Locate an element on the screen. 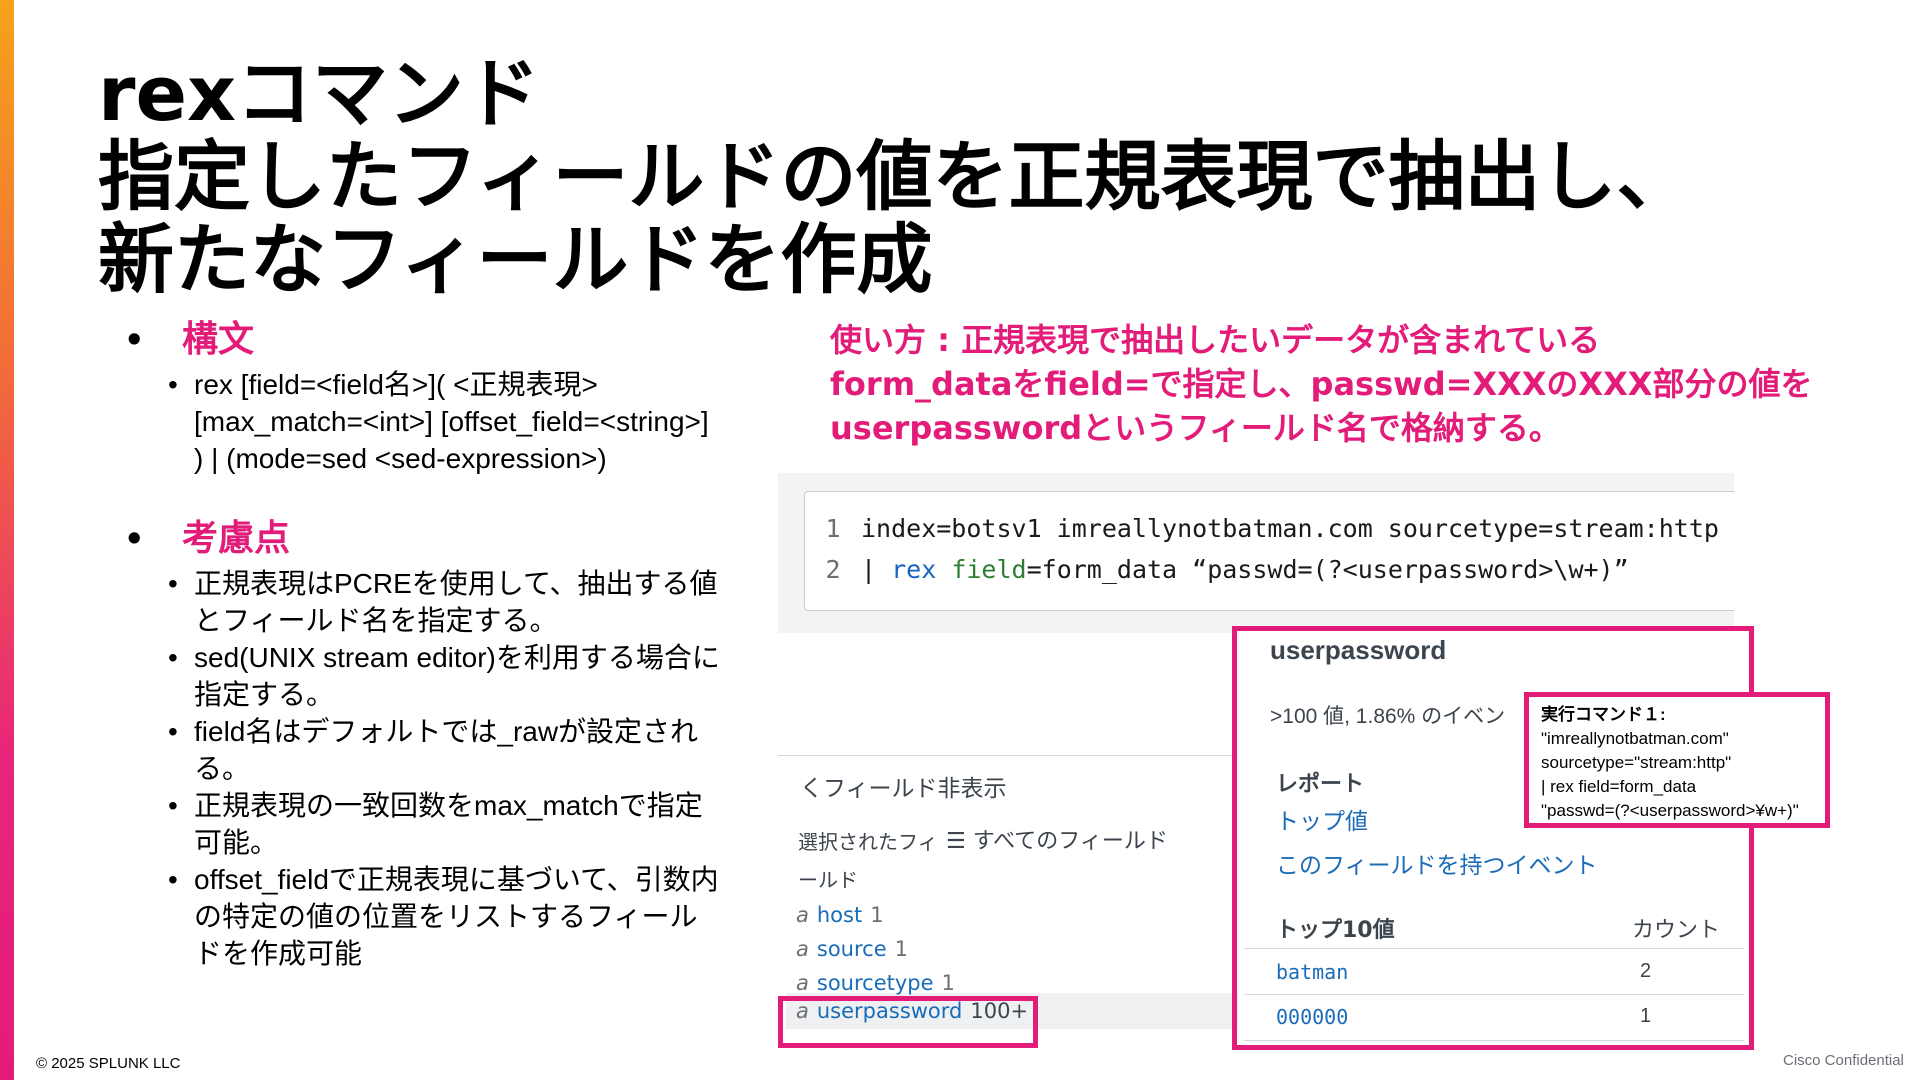  field-name: host is located at coordinates (839, 915).